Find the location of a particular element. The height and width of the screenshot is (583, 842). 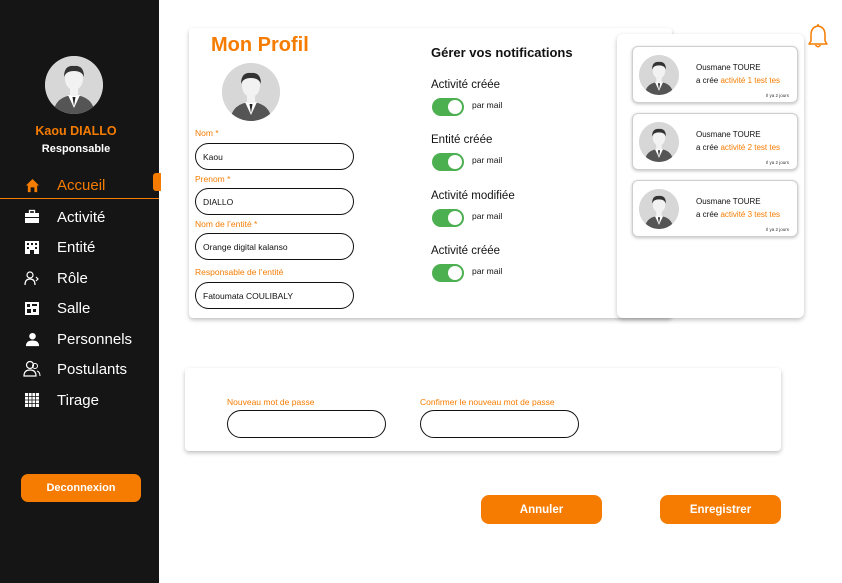

sidebar-item-label: Personnels is located at coordinates (95, 339).